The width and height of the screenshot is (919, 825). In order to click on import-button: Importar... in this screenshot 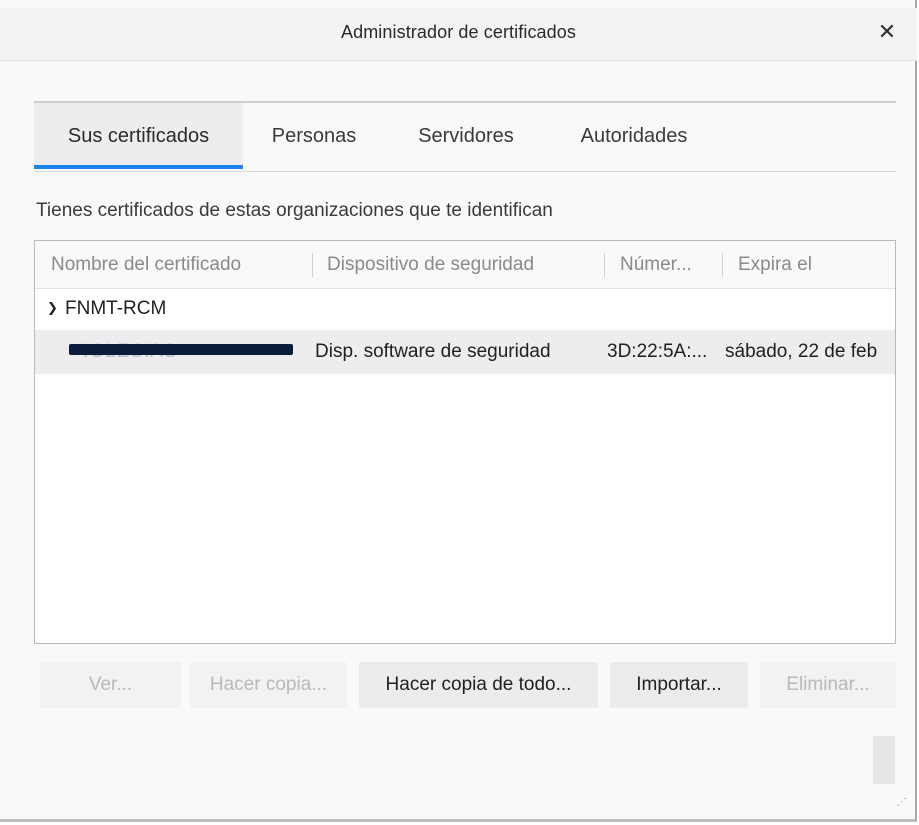, I will do `click(679, 685)`.